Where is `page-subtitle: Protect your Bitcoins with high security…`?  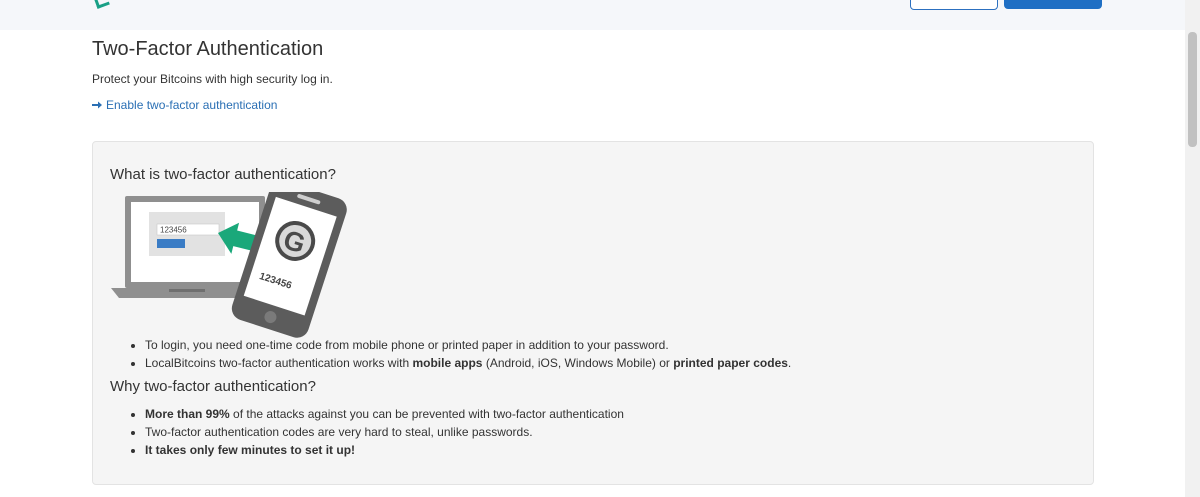
page-subtitle: Protect your Bitcoins with high security… is located at coordinates (212, 79).